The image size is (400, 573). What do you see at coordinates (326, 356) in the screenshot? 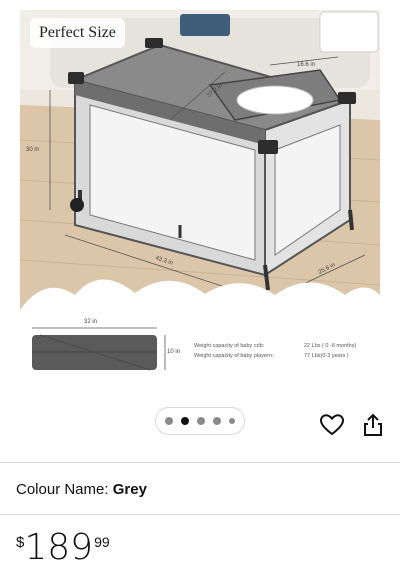
I see `playard-capacity-value: 77 Lbs(0-3 years )` at bounding box center [326, 356].